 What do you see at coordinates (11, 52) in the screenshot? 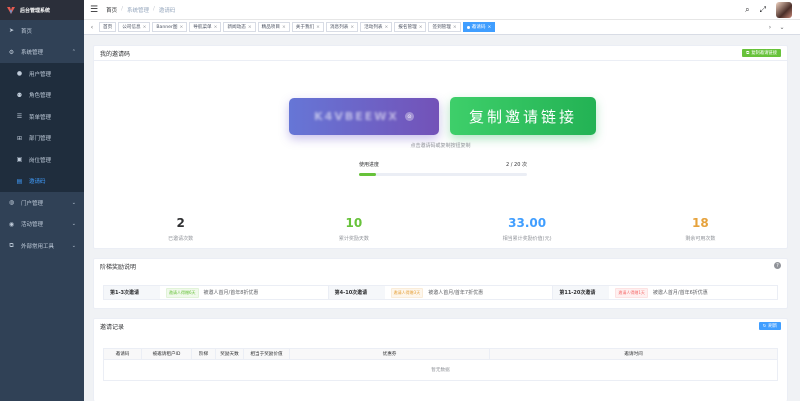
I see `gear-icon: ⚙` at bounding box center [11, 52].